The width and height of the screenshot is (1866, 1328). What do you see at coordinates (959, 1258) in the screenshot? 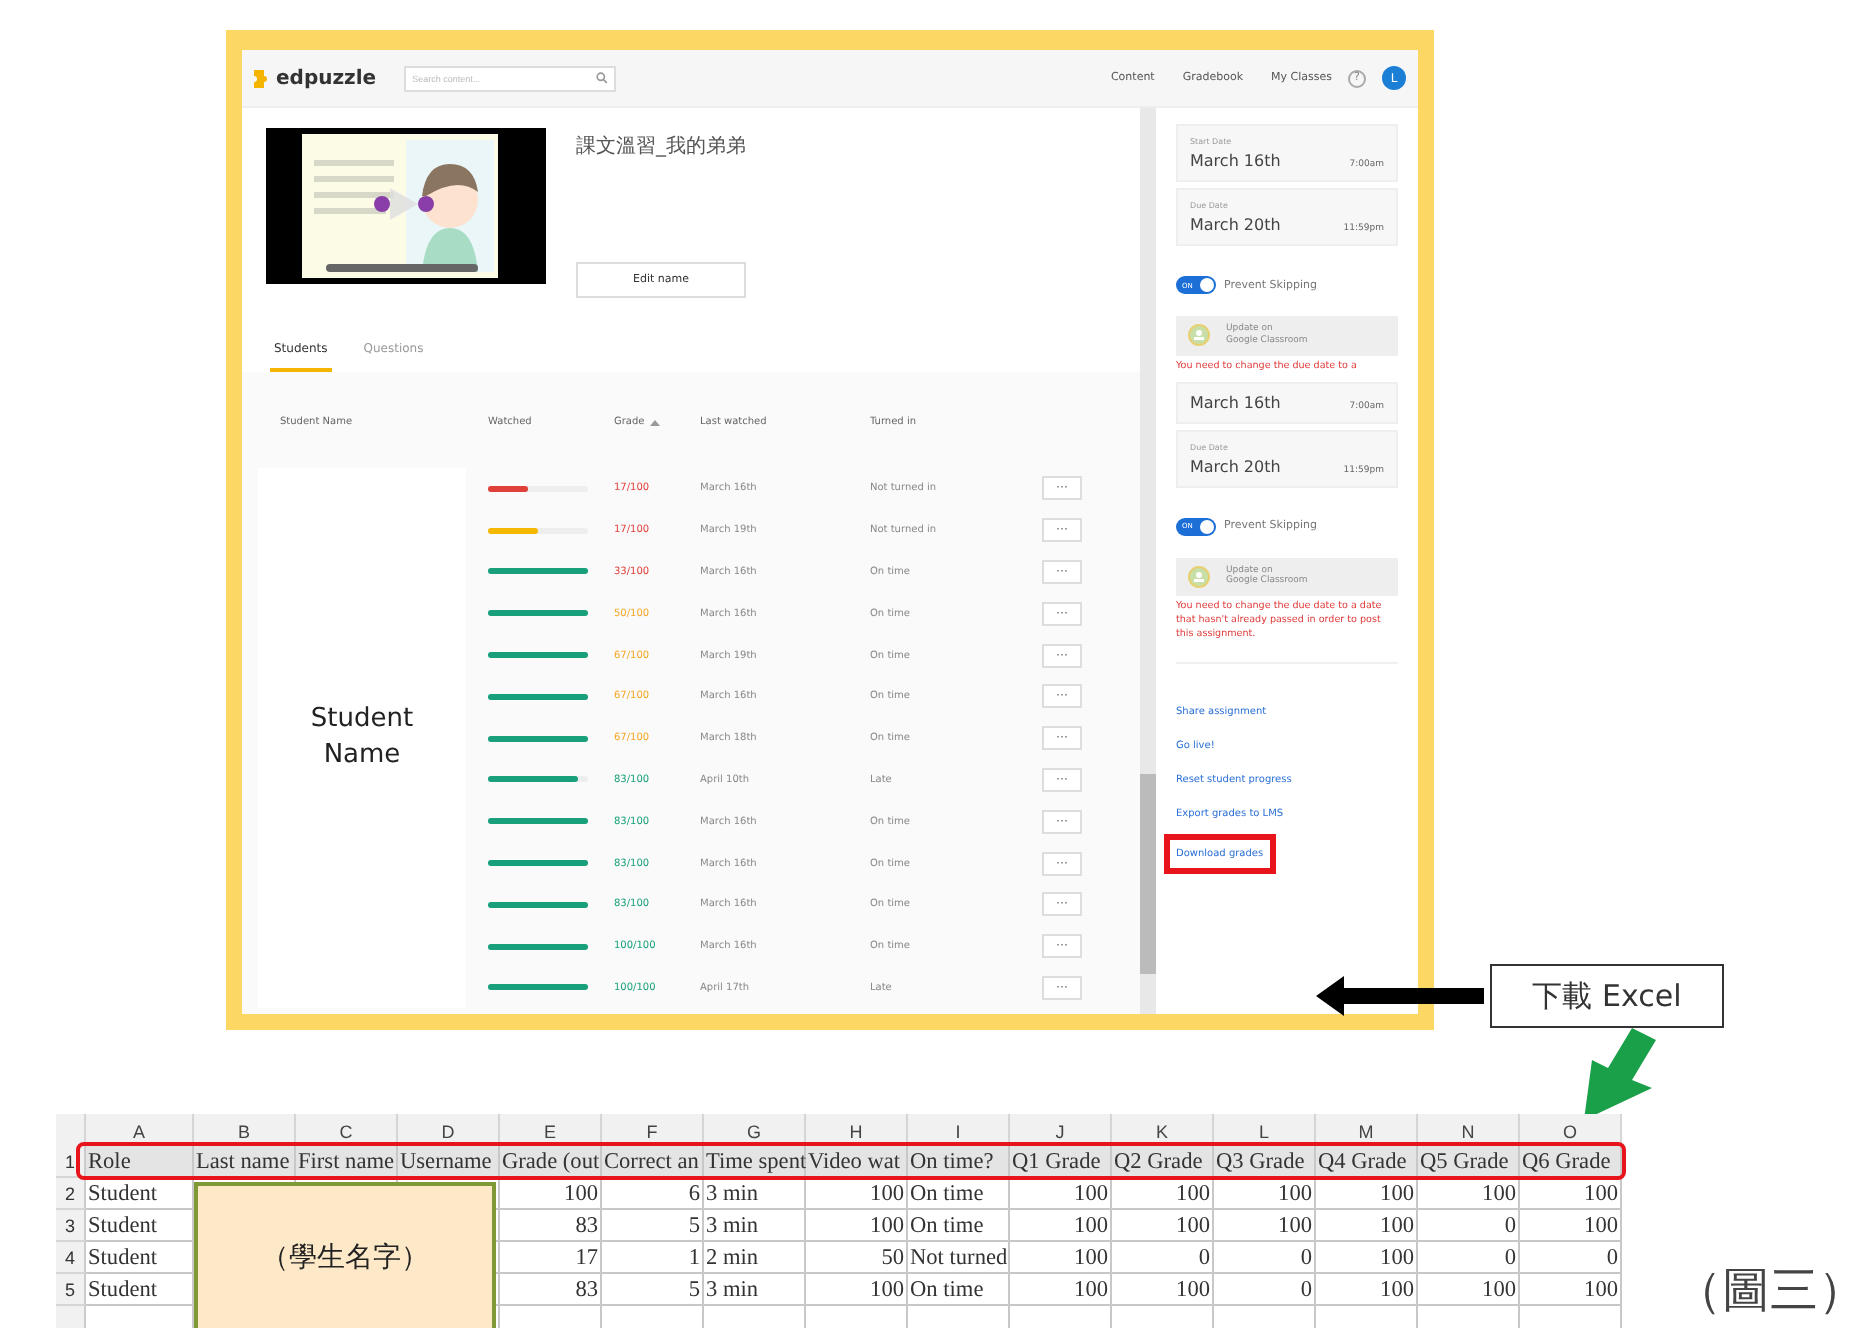
I see `table-cell: Not turned` at bounding box center [959, 1258].